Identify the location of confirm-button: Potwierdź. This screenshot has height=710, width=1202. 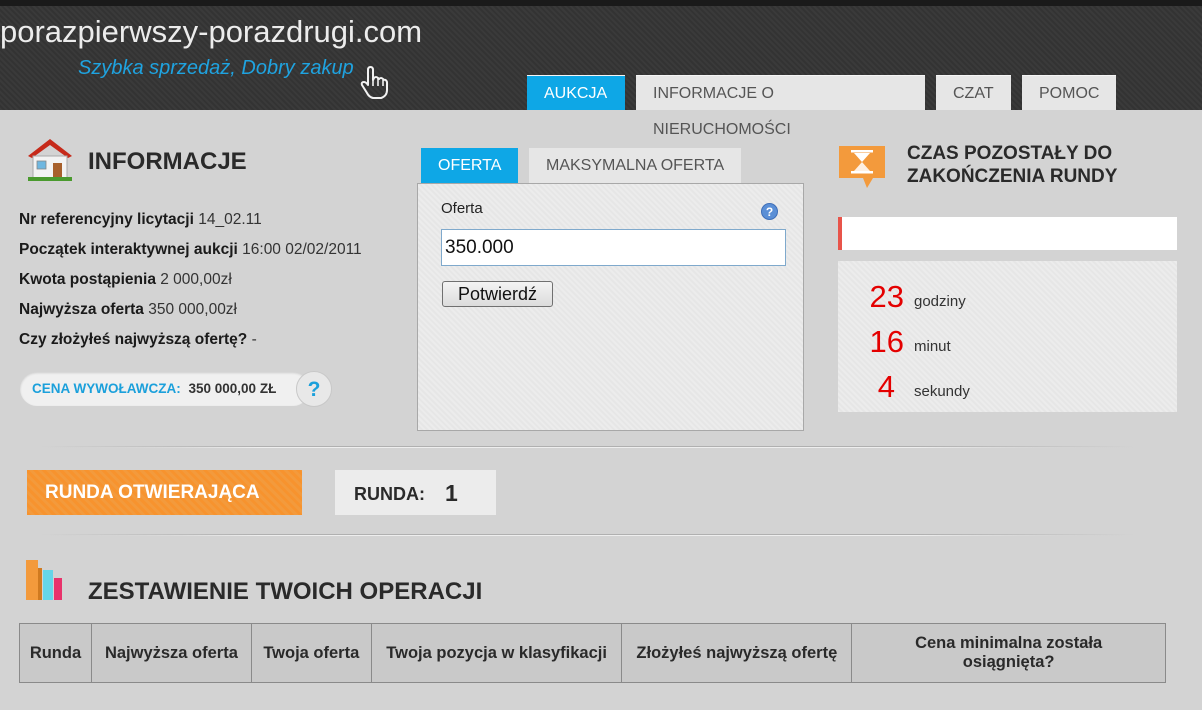
(497, 294).